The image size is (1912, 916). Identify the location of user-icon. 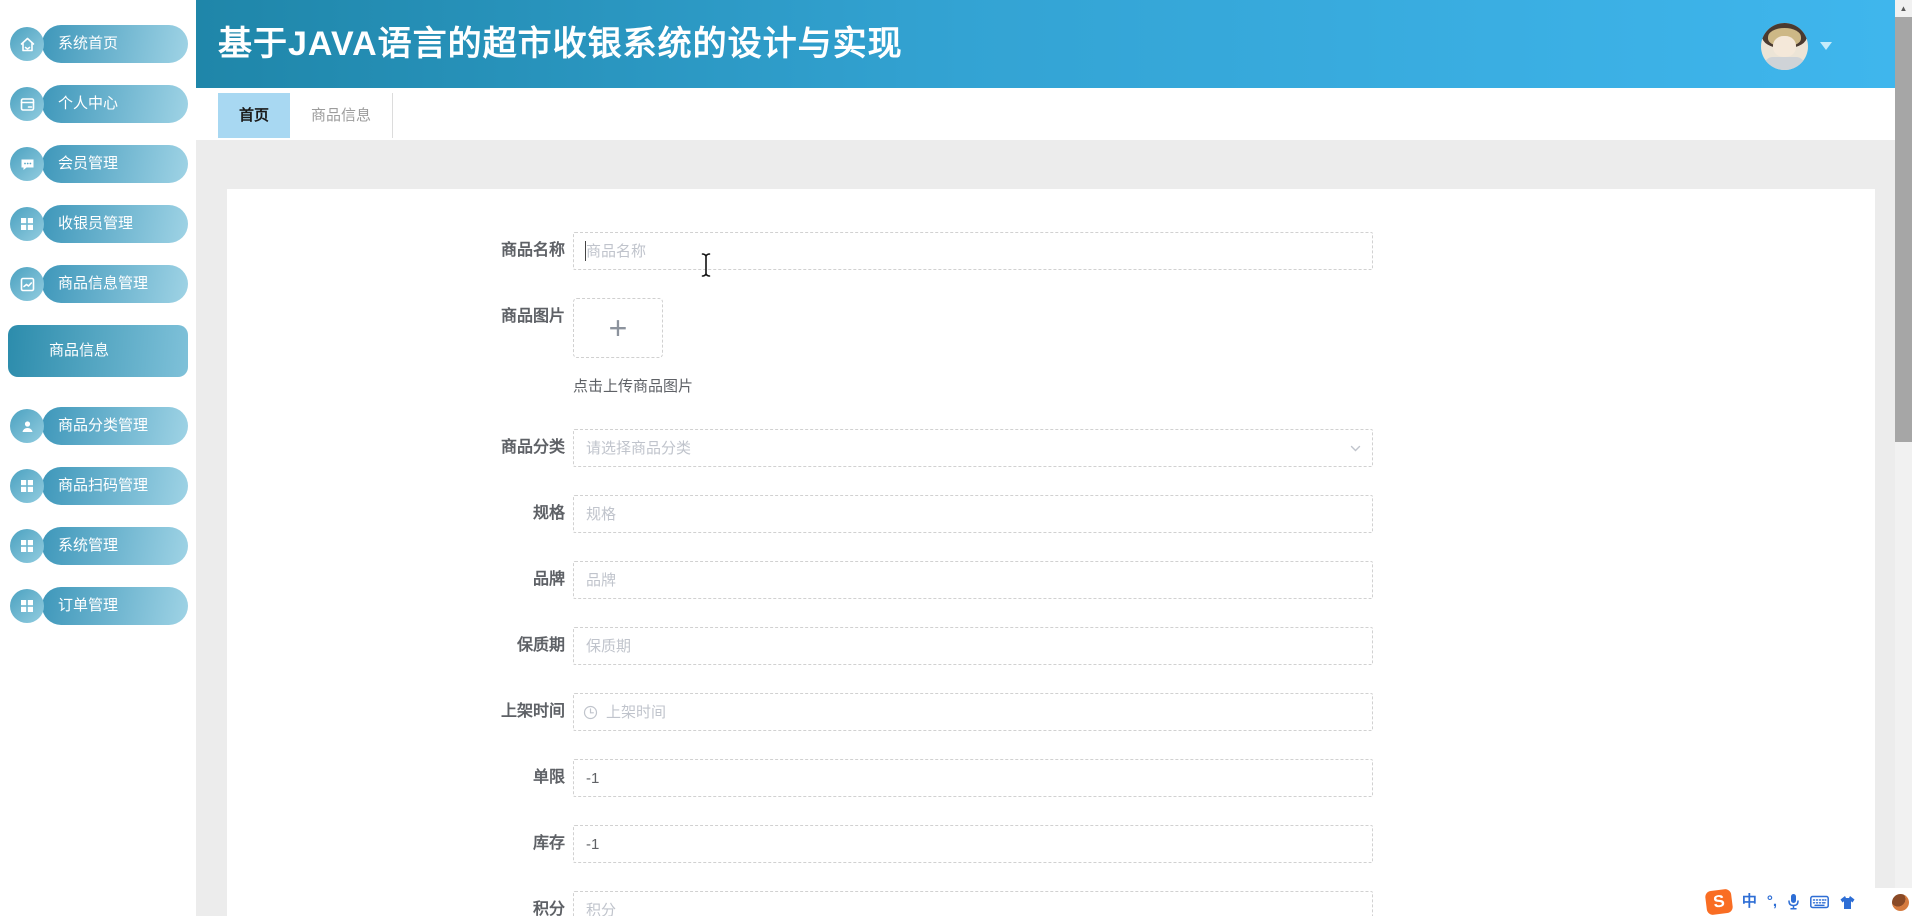
(27, 426).